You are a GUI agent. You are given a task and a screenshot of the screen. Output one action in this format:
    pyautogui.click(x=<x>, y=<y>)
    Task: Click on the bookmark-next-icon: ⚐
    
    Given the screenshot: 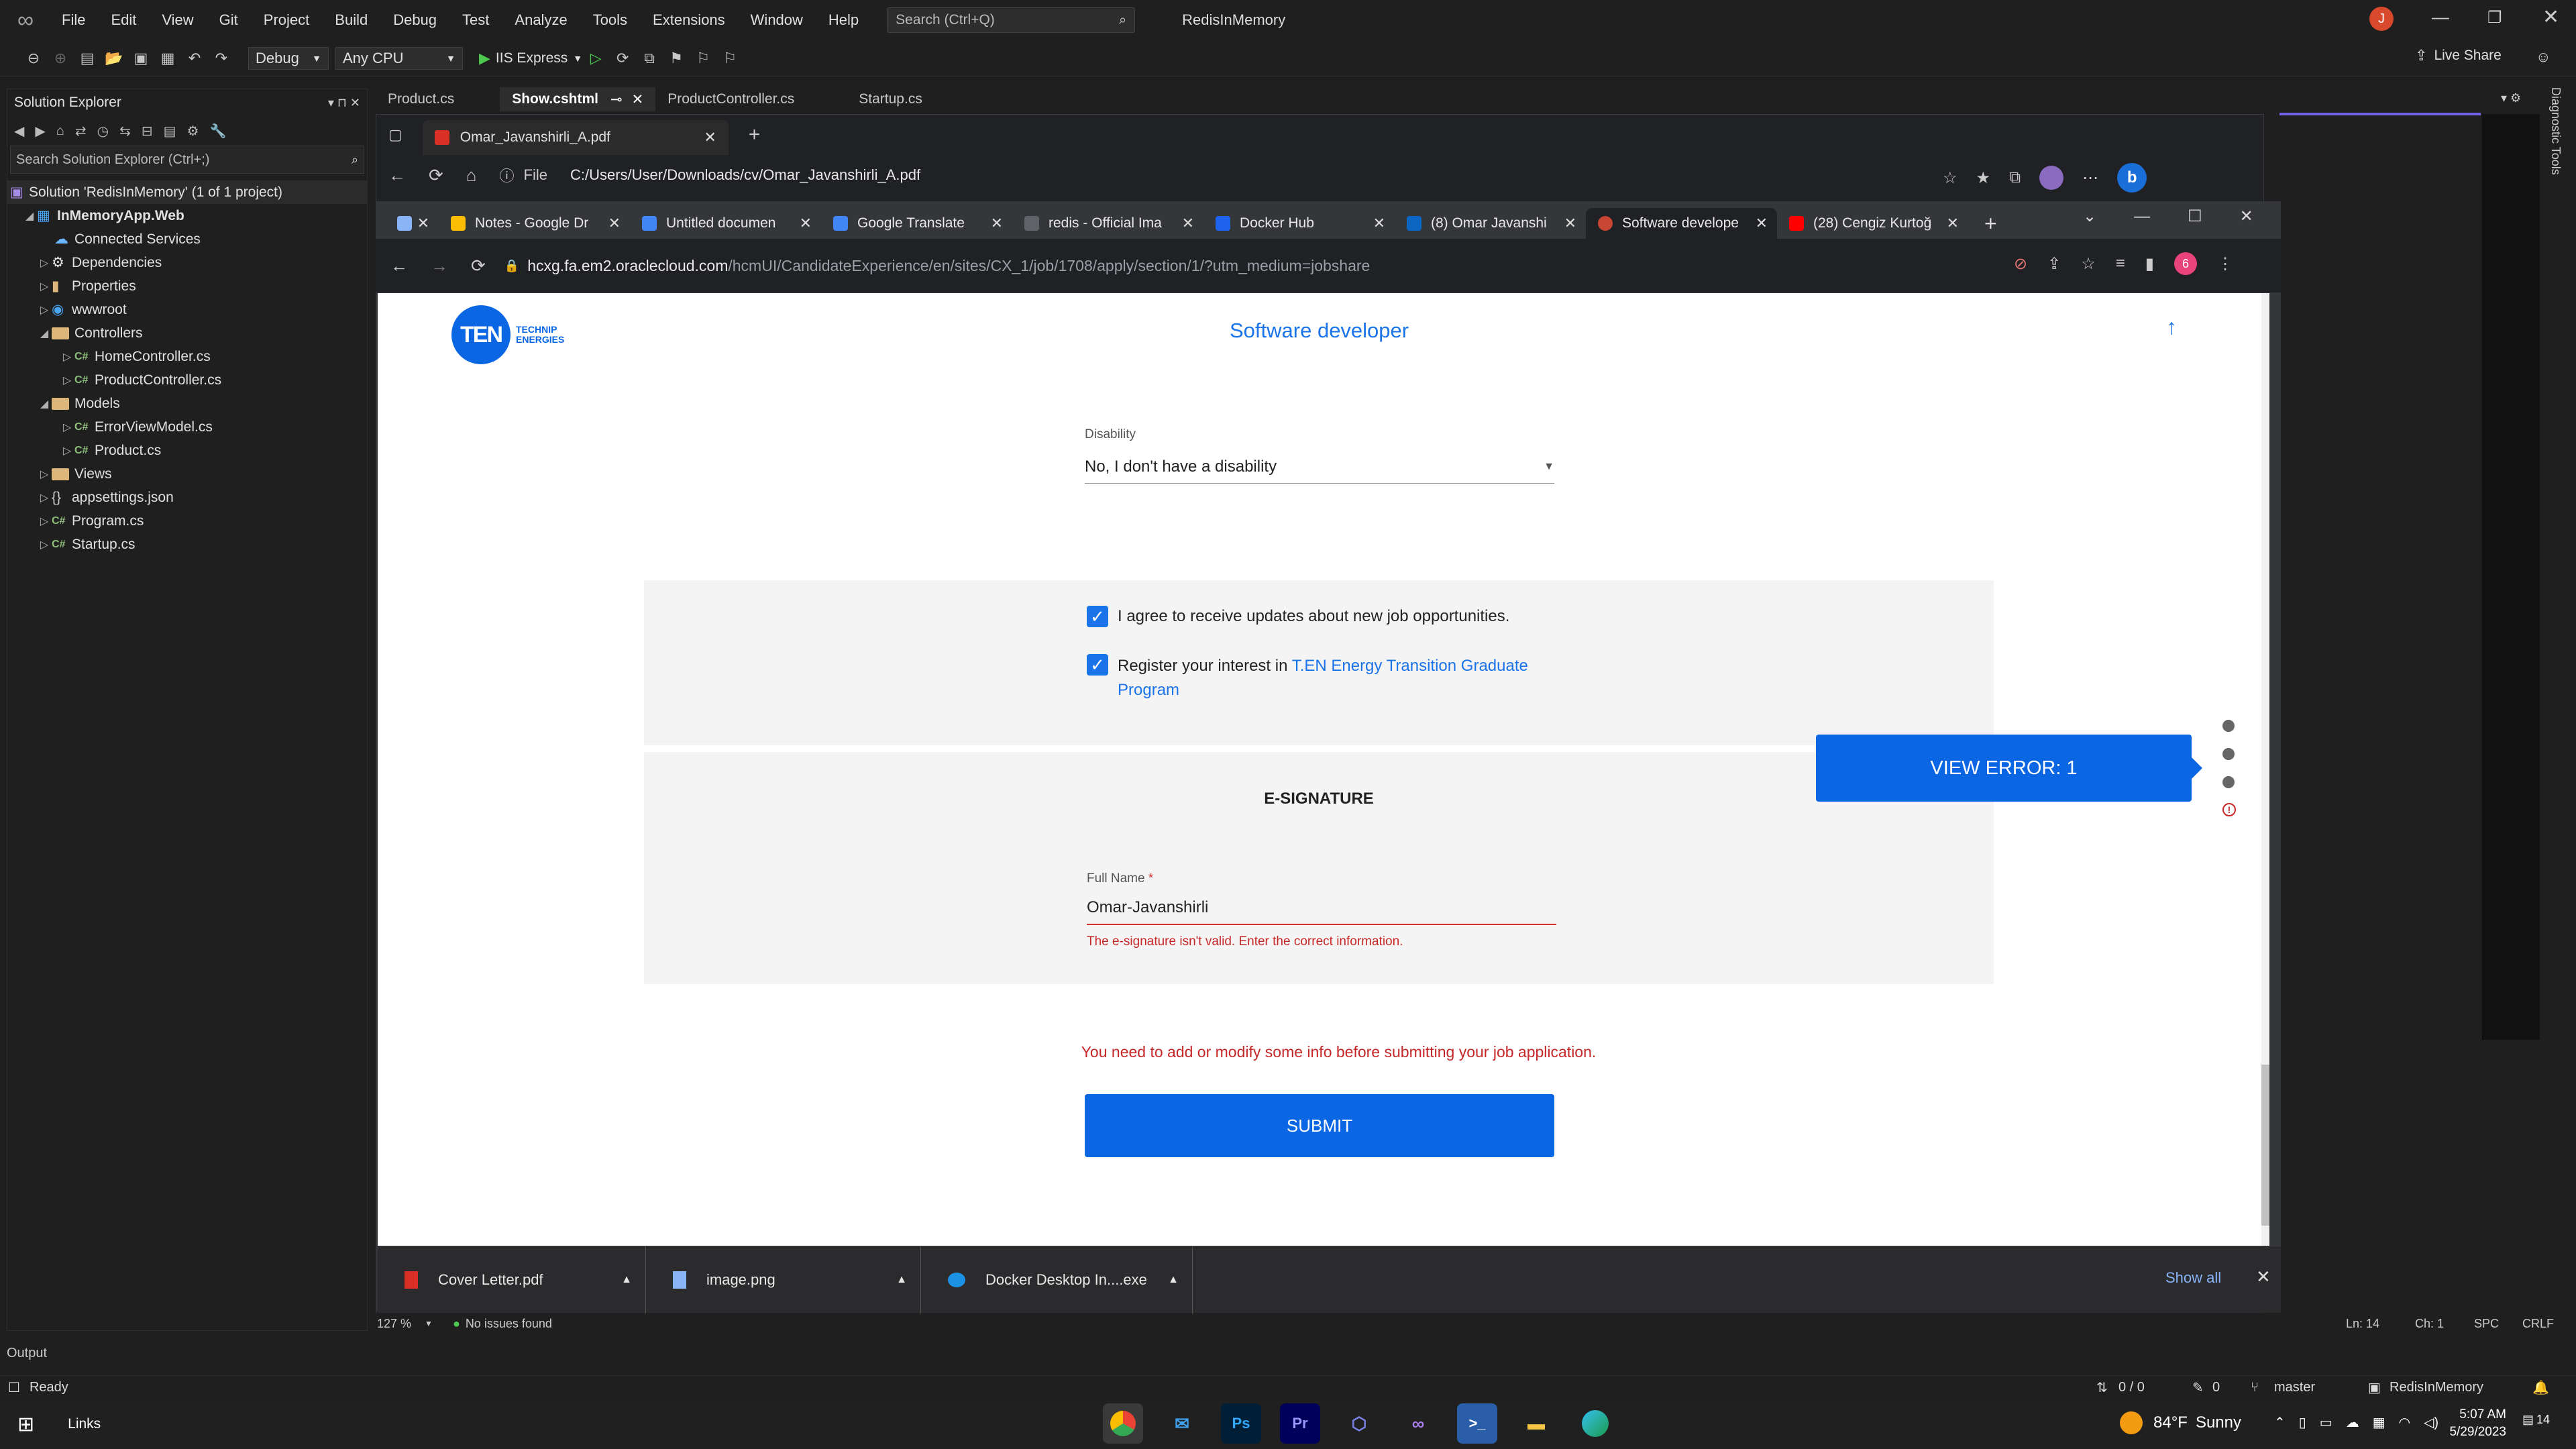 What is the action you would take?
    pyautogui.click(x=730, y=58)
    